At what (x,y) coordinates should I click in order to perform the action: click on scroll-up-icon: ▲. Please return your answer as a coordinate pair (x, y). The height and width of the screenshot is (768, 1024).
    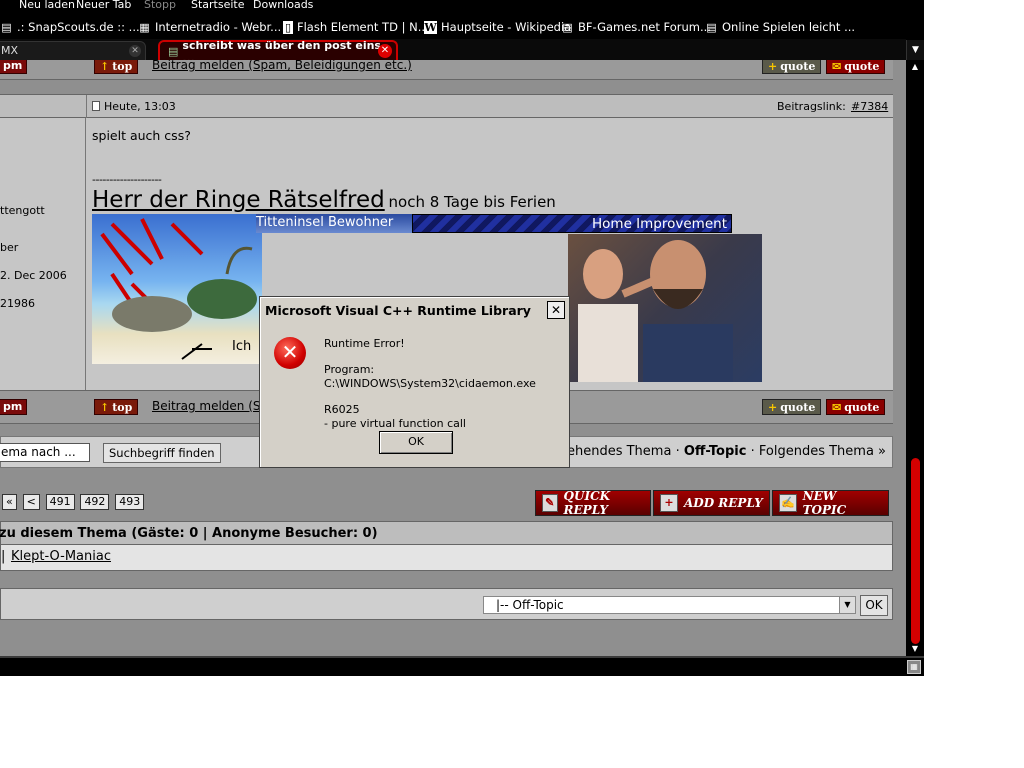
    Looking at the image, I should click on (915, 67).